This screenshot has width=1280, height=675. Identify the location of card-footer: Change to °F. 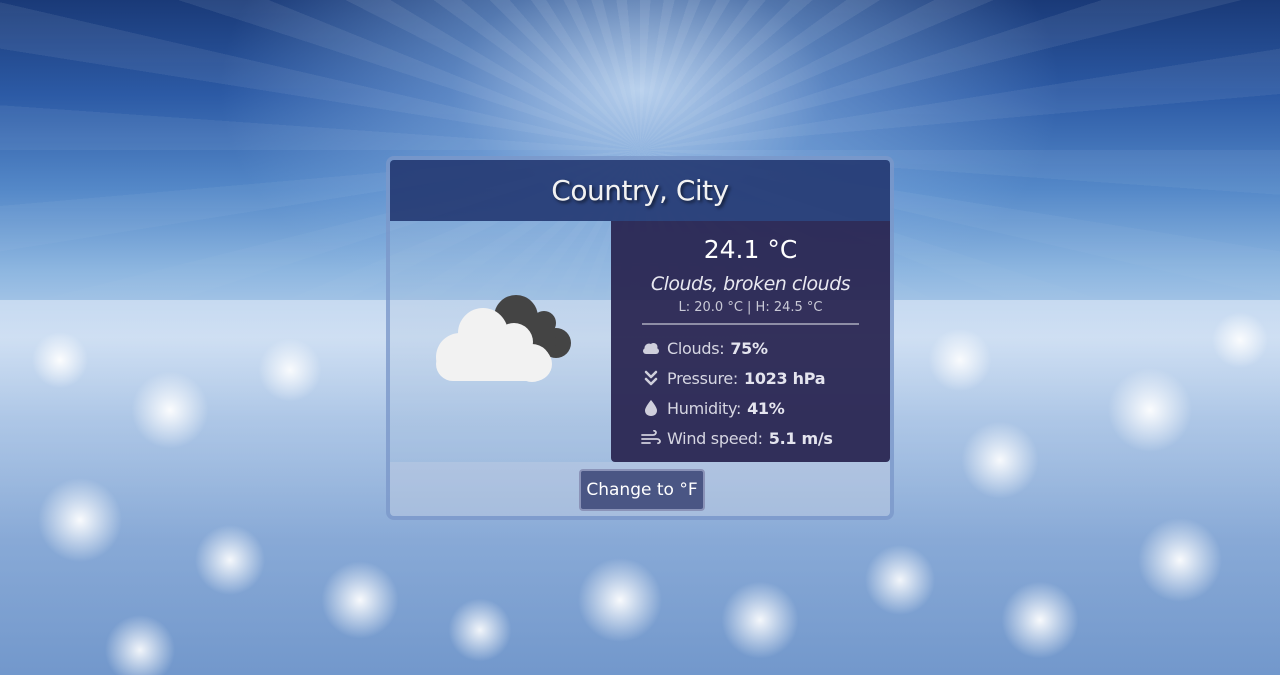
(640, 489).